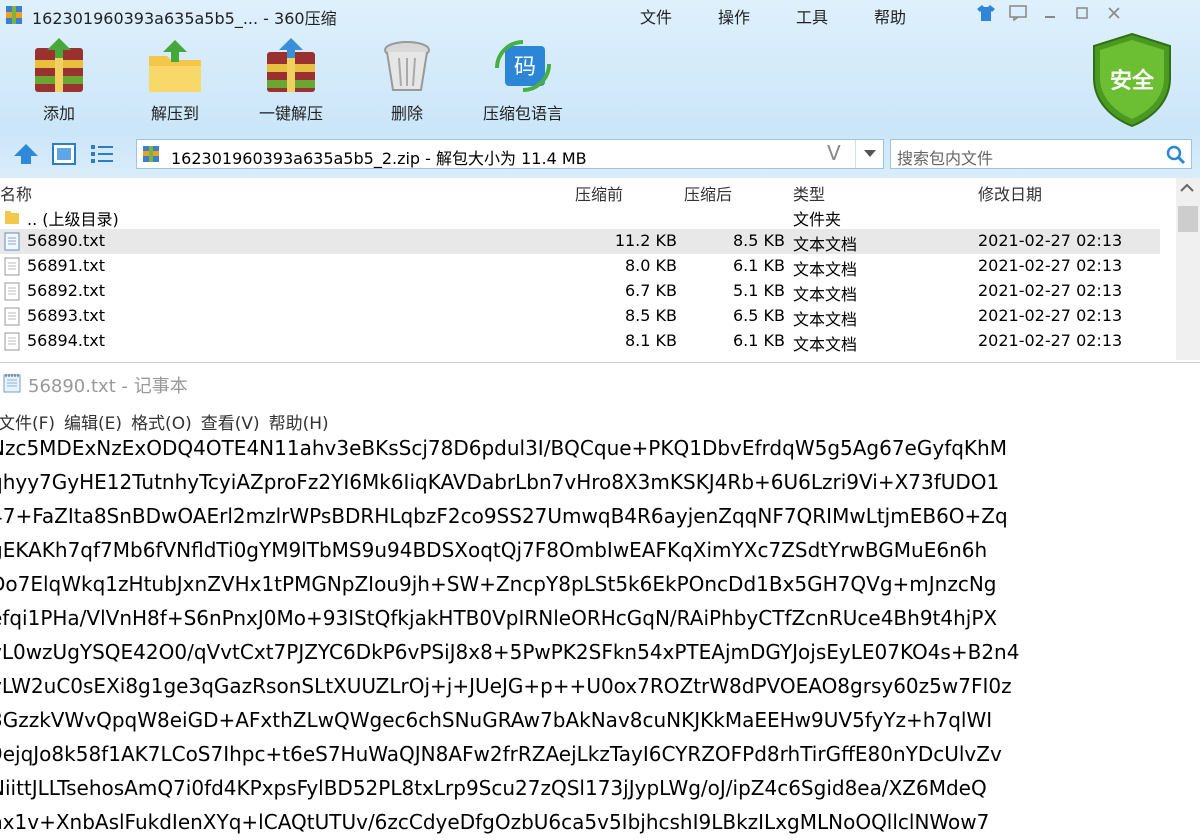 This screenshot has width=1200, height=840. Describe the element at coordinates (59, 81) in the screenshot. I see `add-button: 添加` at that location.